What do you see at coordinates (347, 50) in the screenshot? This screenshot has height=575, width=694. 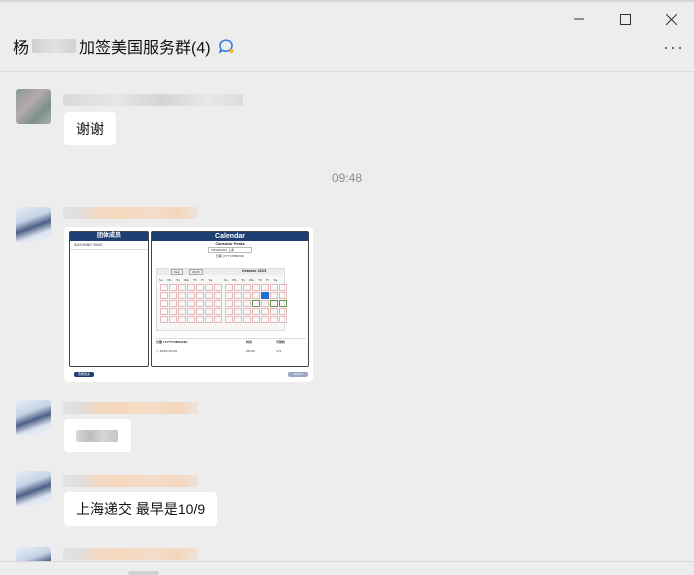 I see `chat-header: 杨 加签美国服务群(4) ···` at bounding box center [347, 50].